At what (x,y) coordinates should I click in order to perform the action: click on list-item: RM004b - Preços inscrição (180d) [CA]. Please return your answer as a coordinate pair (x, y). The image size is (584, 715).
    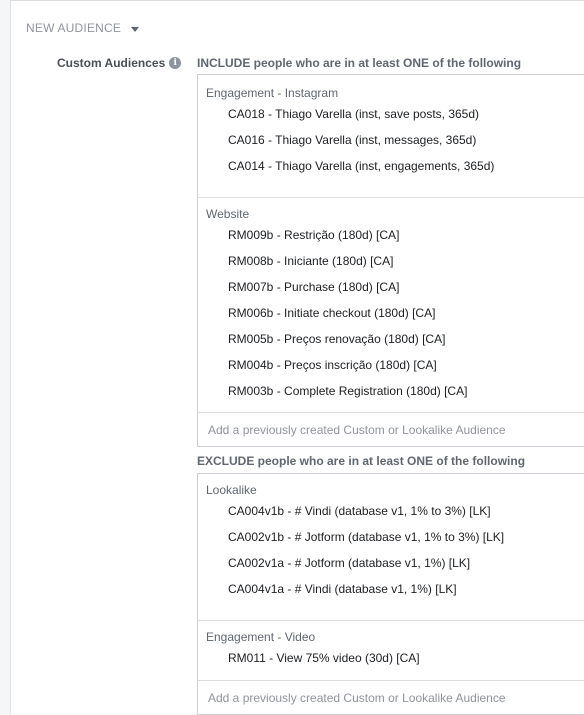
    Looking at the image, I should click on (391, 365).